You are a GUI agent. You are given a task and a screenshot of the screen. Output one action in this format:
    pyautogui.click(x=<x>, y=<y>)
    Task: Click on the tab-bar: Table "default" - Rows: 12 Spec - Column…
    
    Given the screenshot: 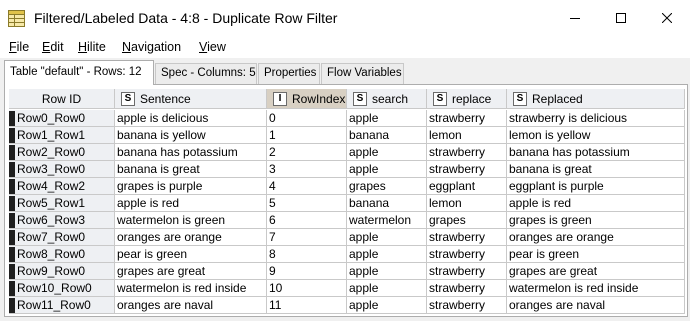 What is the action you would take?
    pyautogui.click(x=345, y=72)
    